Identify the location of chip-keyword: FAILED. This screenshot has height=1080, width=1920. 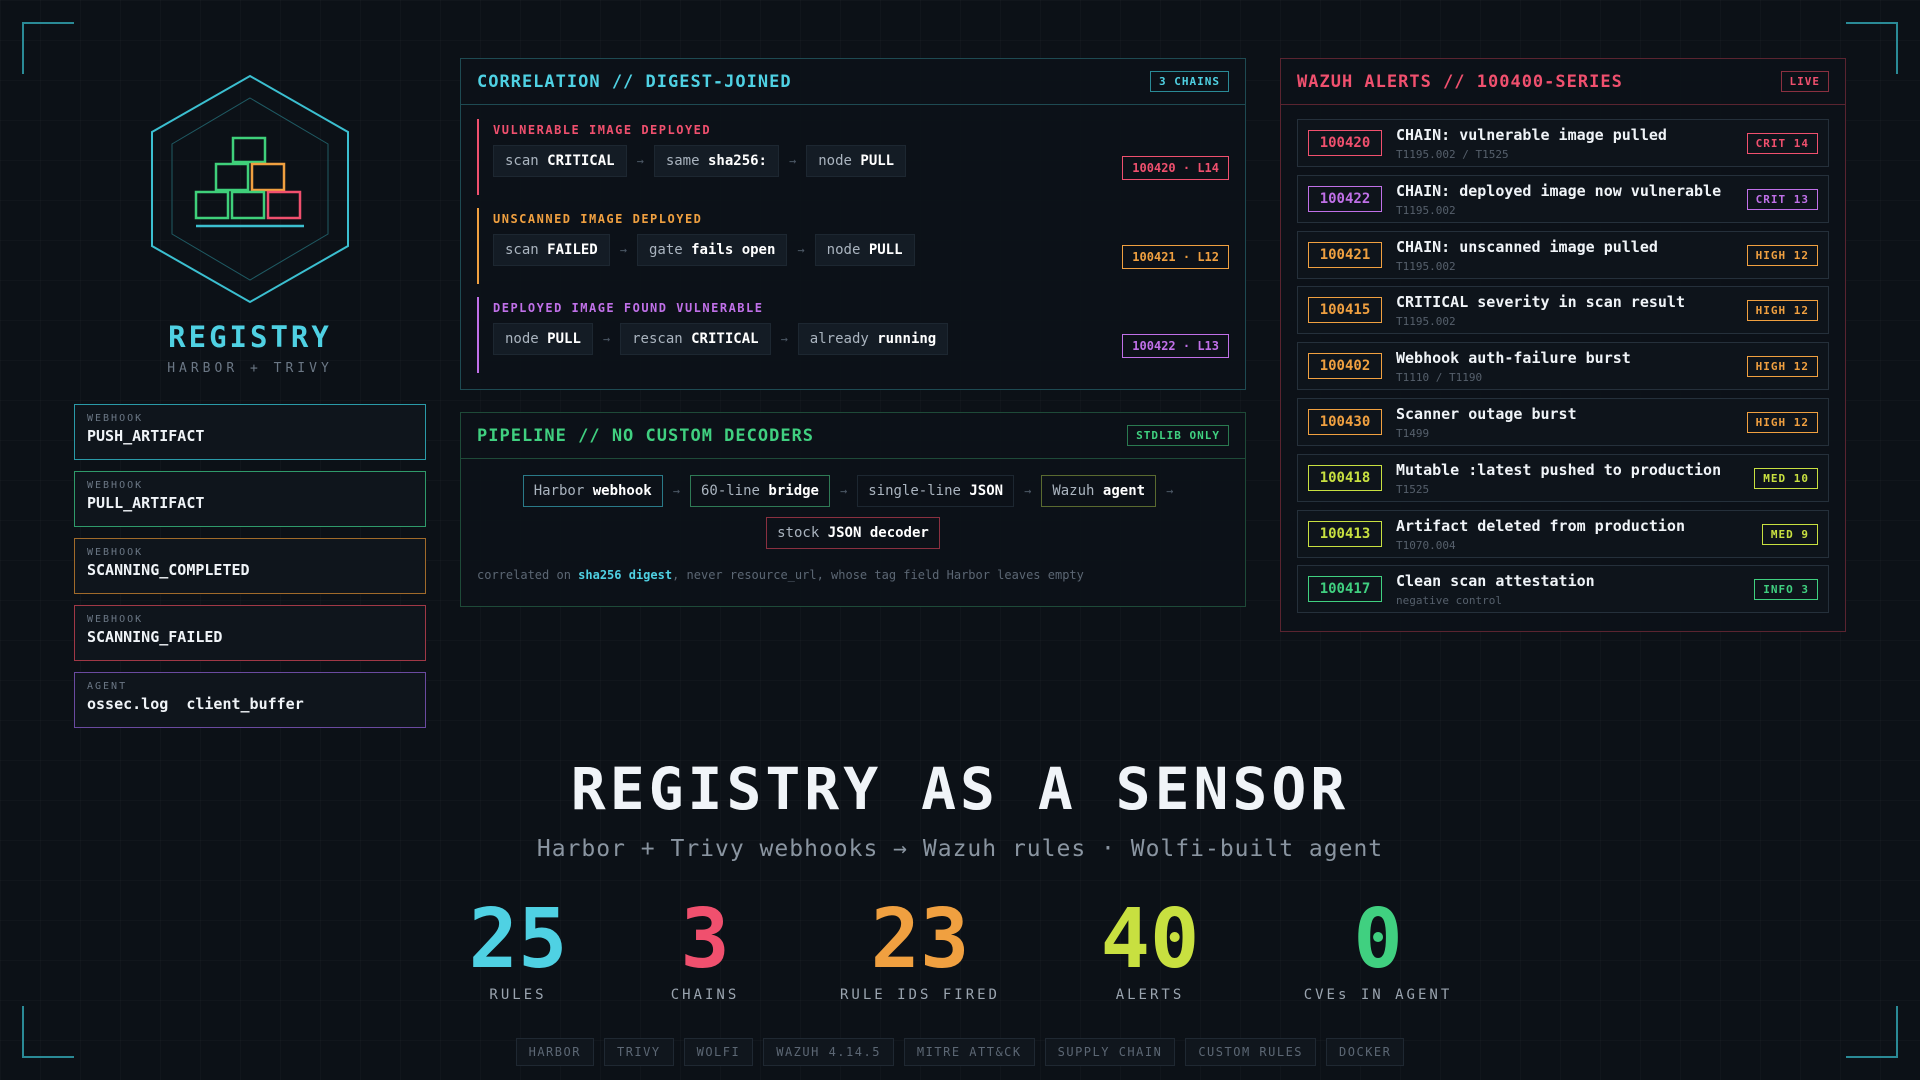
(572, 250).